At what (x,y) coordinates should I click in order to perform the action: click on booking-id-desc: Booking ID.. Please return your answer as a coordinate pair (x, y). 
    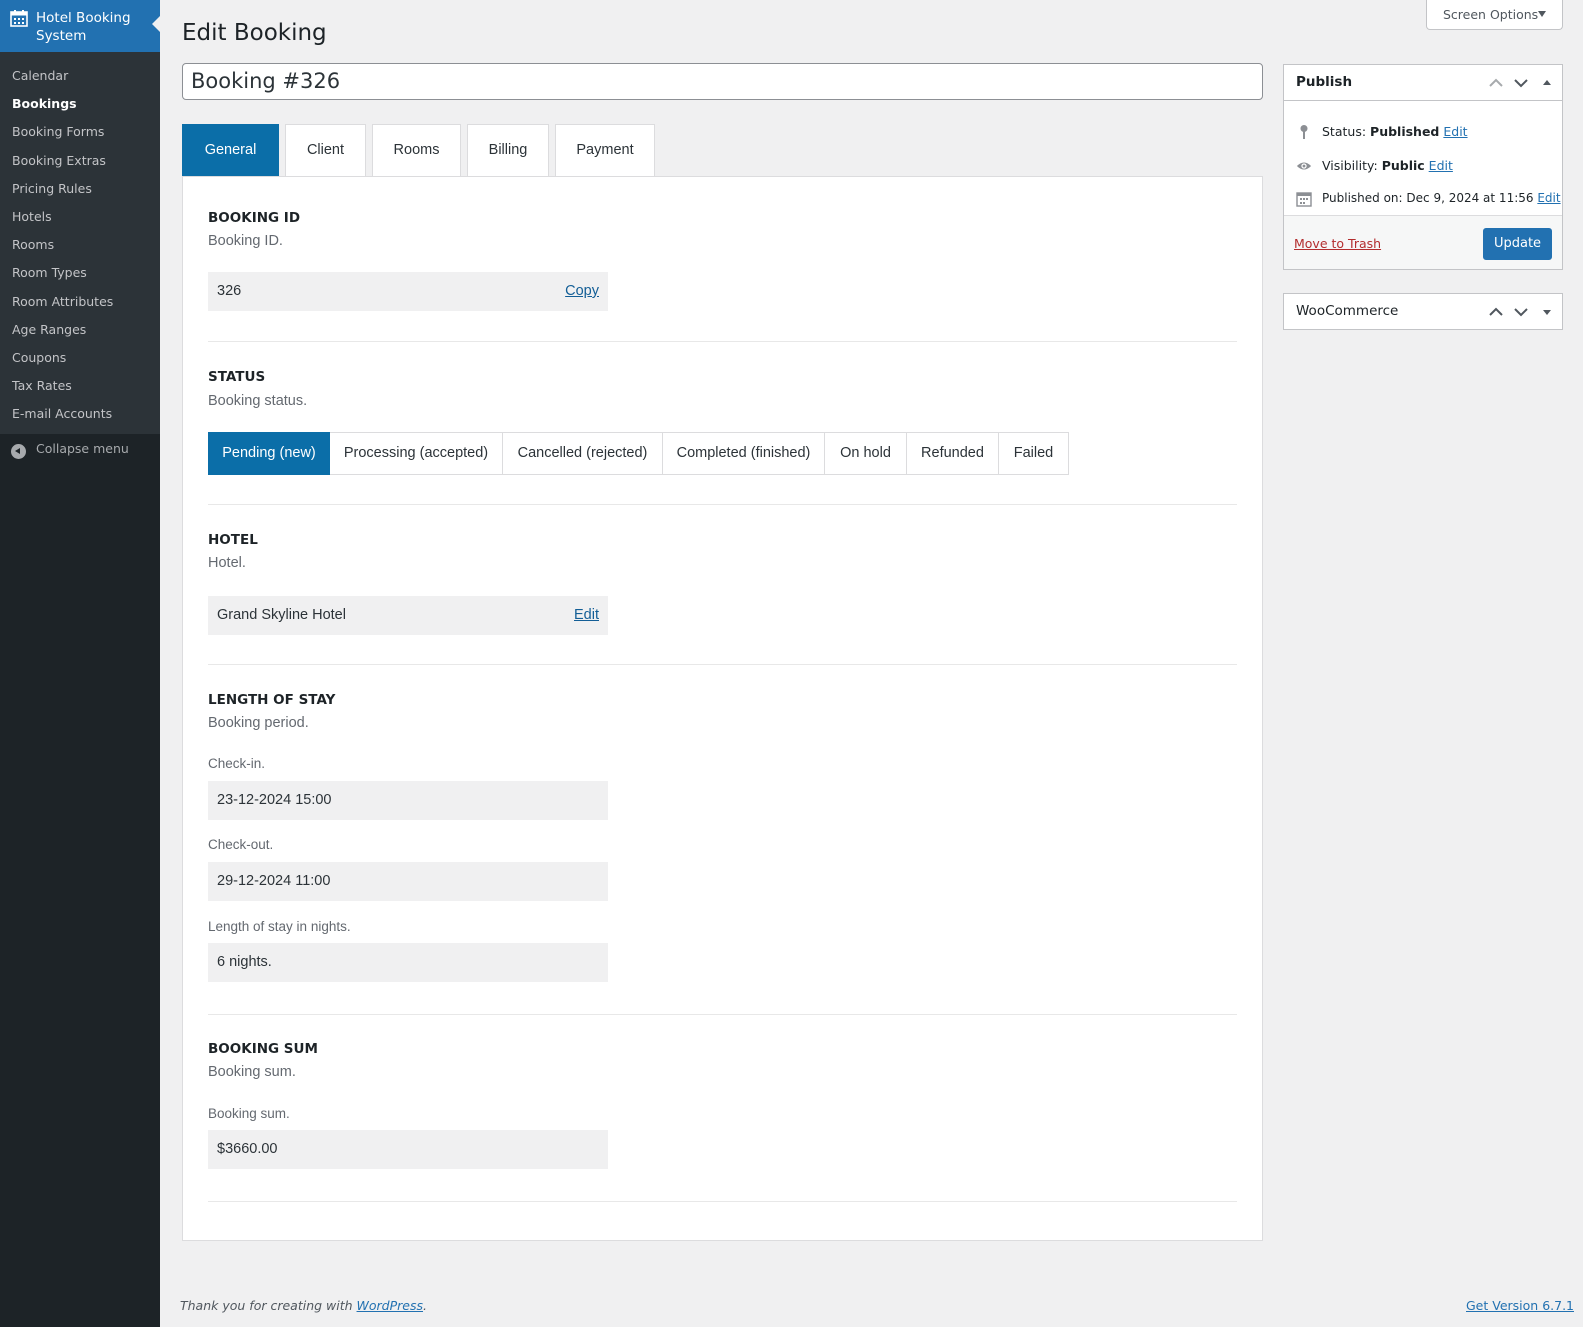
    Looking at the image, I should click on (245, 241).